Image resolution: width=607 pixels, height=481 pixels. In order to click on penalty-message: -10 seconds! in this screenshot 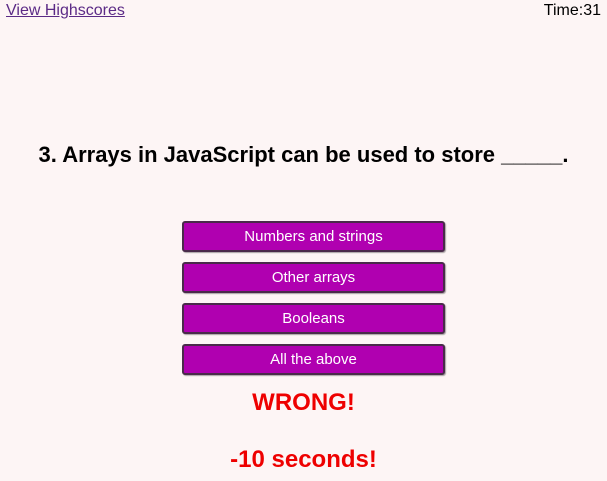, I will do `click(303, 459)`.